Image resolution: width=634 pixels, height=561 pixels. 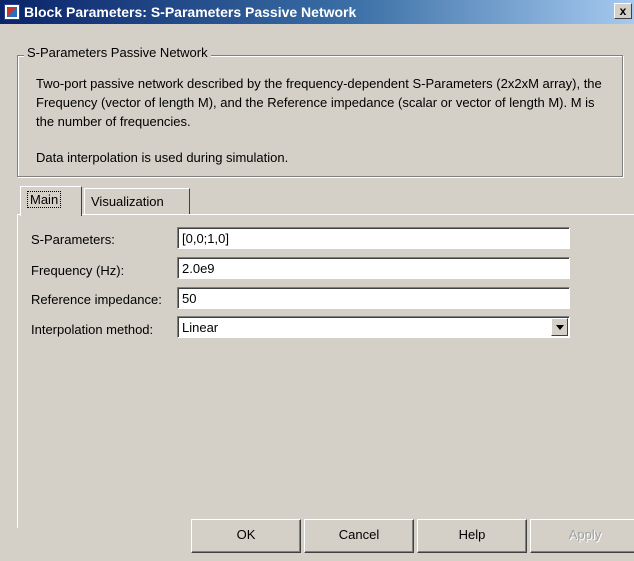 I want to click on interpolation-select: Linear, so click(x=373, y=327).